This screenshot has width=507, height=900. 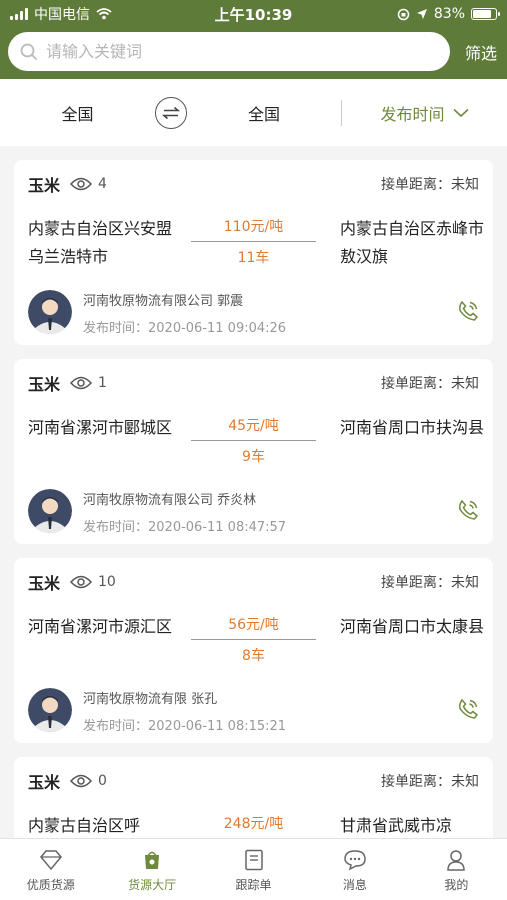 I want to click on price-block: 110元/吨 11车, so click(x=253, y=242).